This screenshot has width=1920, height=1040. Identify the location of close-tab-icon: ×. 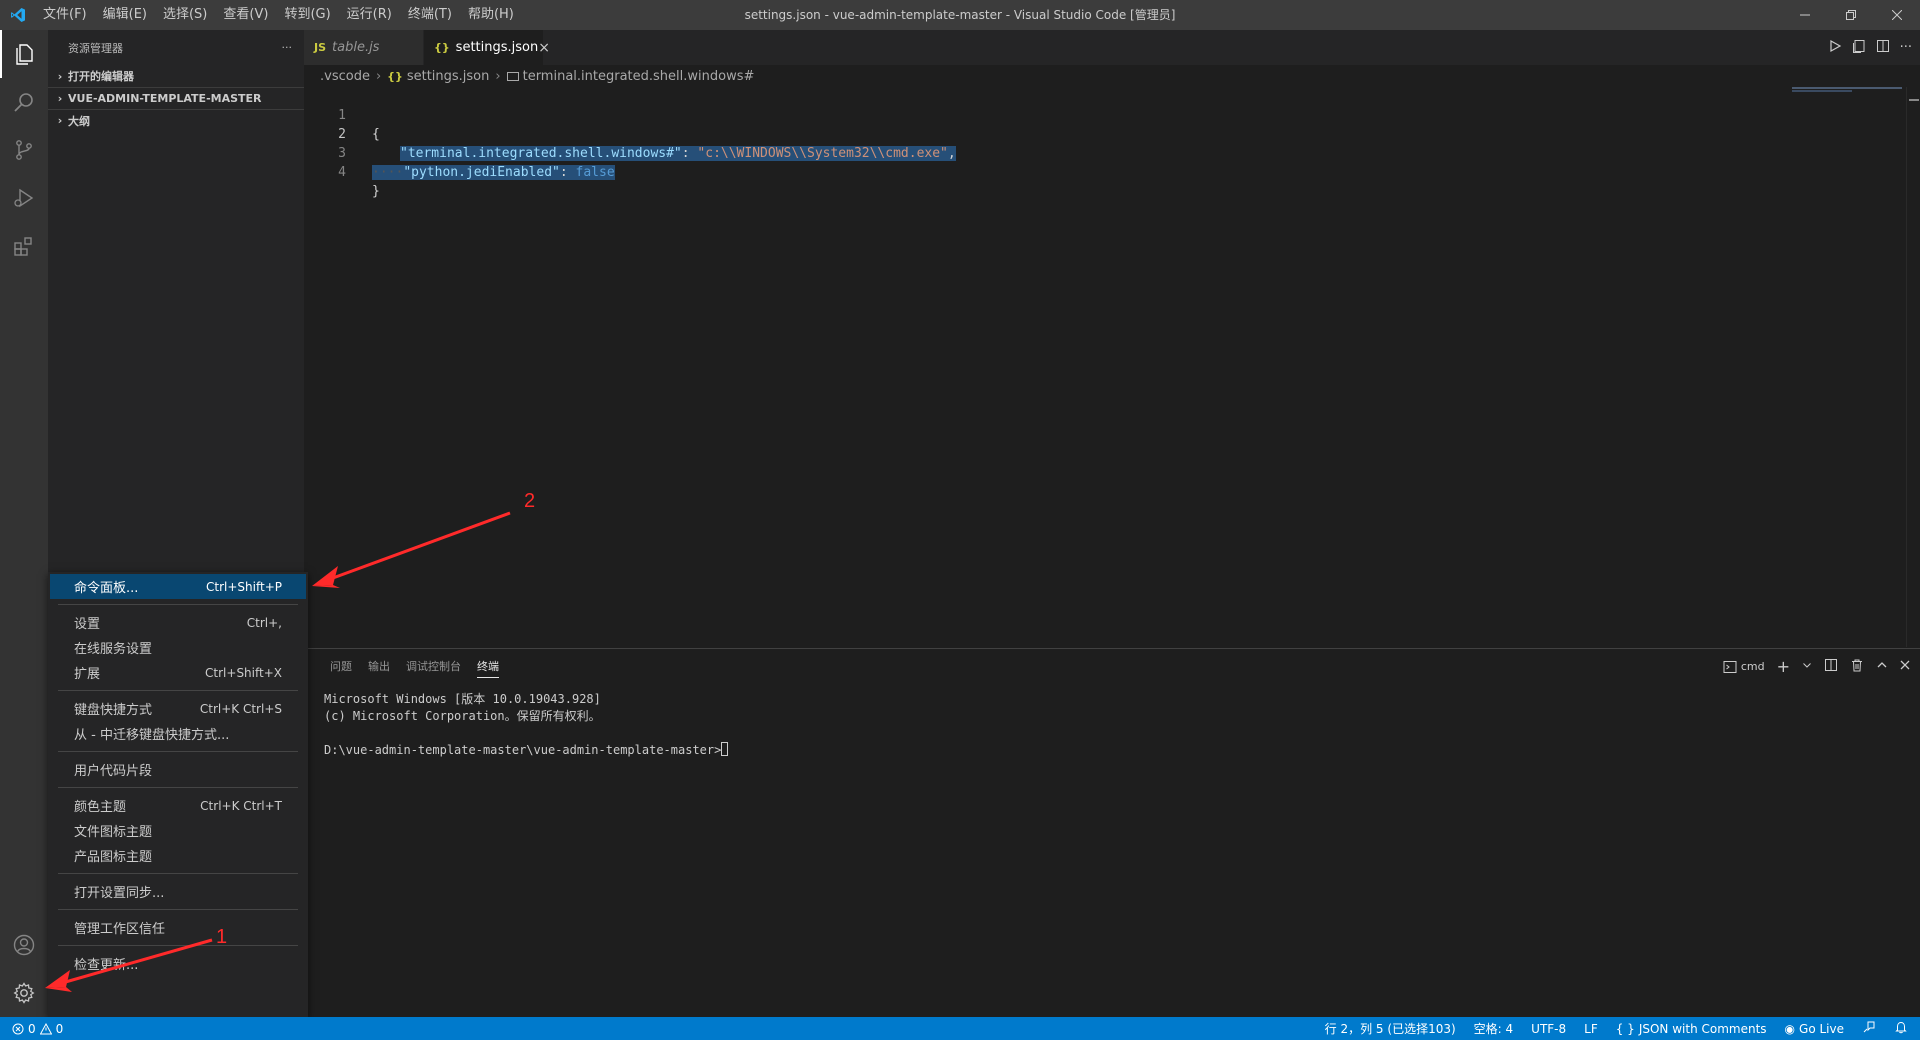
(544, 48).